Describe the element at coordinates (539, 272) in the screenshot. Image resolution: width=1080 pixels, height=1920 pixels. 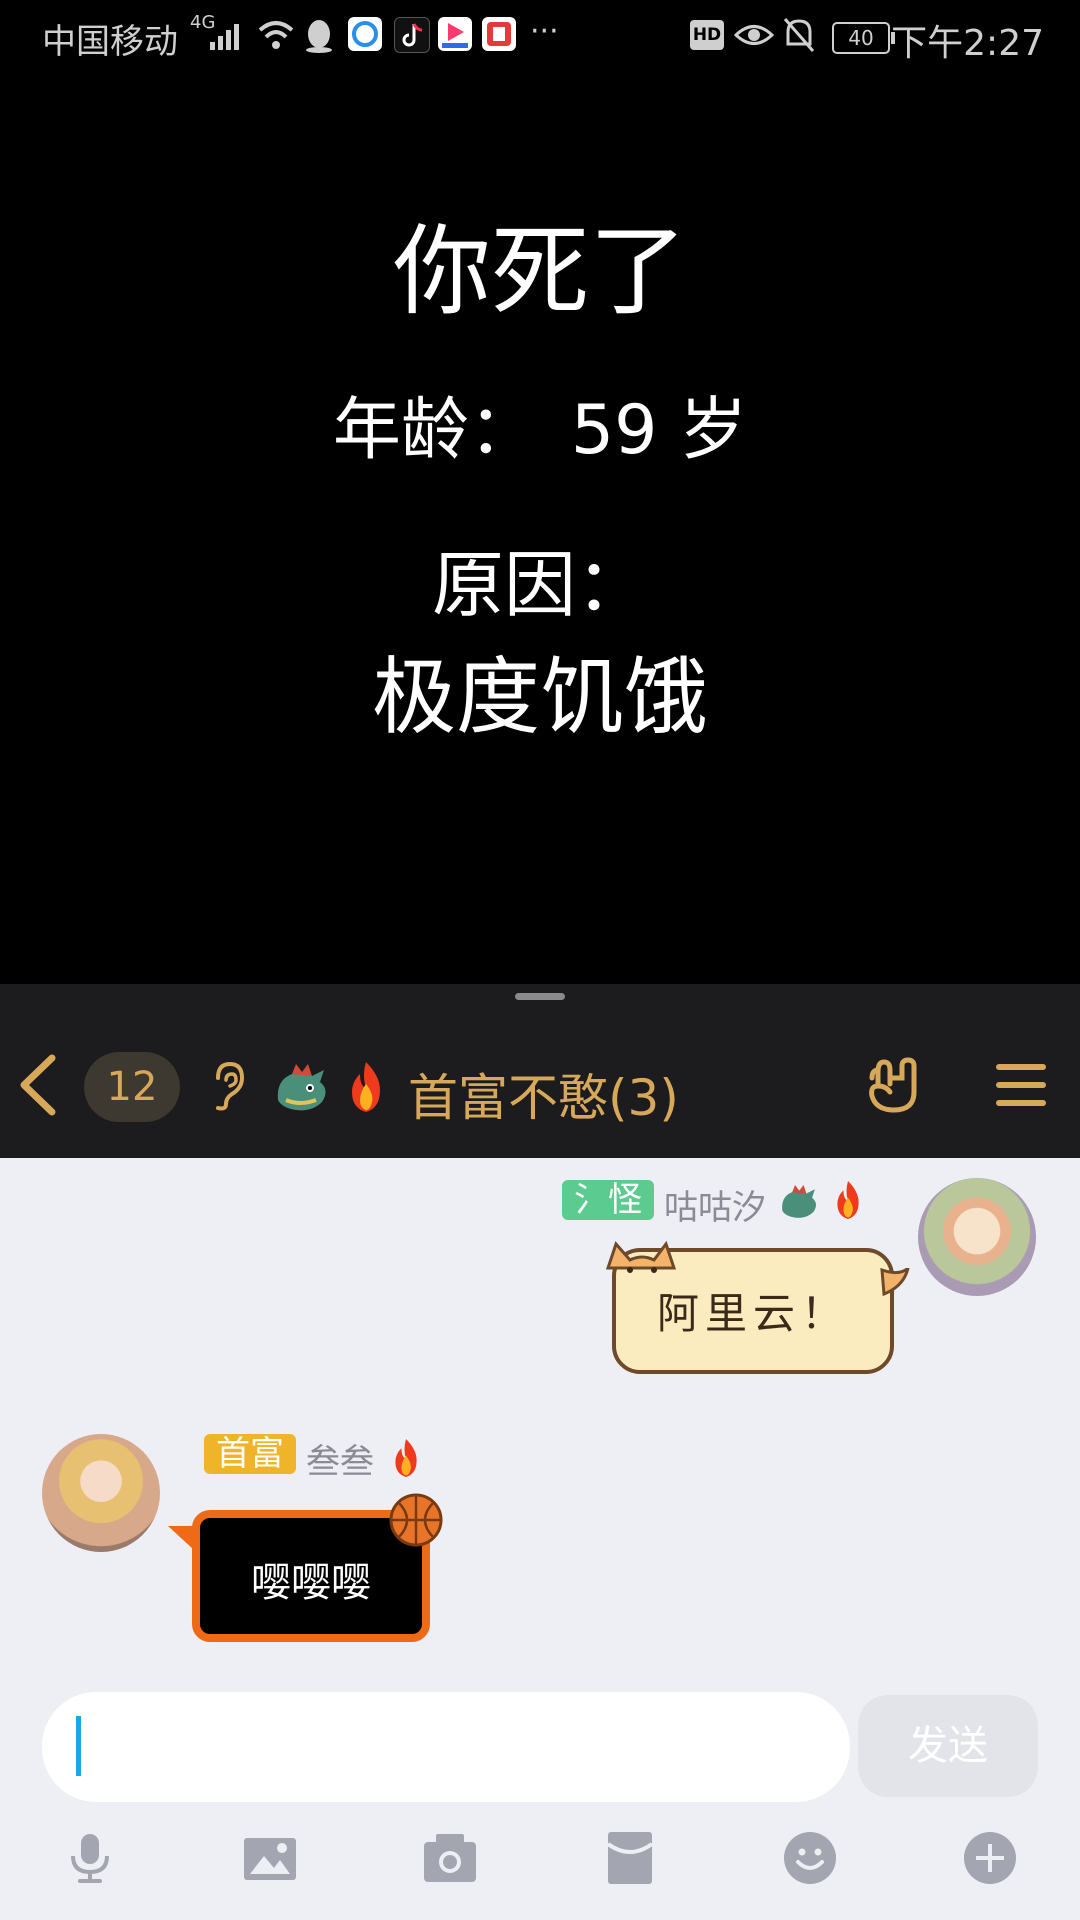
I see `death-title: 你死了` at that location.